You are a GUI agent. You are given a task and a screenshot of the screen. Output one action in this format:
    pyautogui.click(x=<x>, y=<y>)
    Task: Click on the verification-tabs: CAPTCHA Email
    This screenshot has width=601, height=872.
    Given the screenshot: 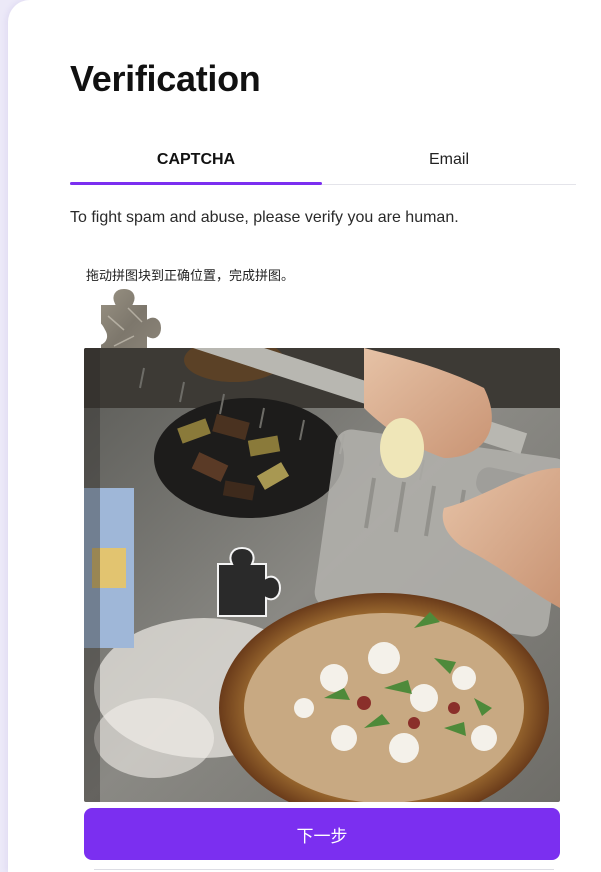 What is the action you would take?
    pyautogui.click(x=323, y=160)
    